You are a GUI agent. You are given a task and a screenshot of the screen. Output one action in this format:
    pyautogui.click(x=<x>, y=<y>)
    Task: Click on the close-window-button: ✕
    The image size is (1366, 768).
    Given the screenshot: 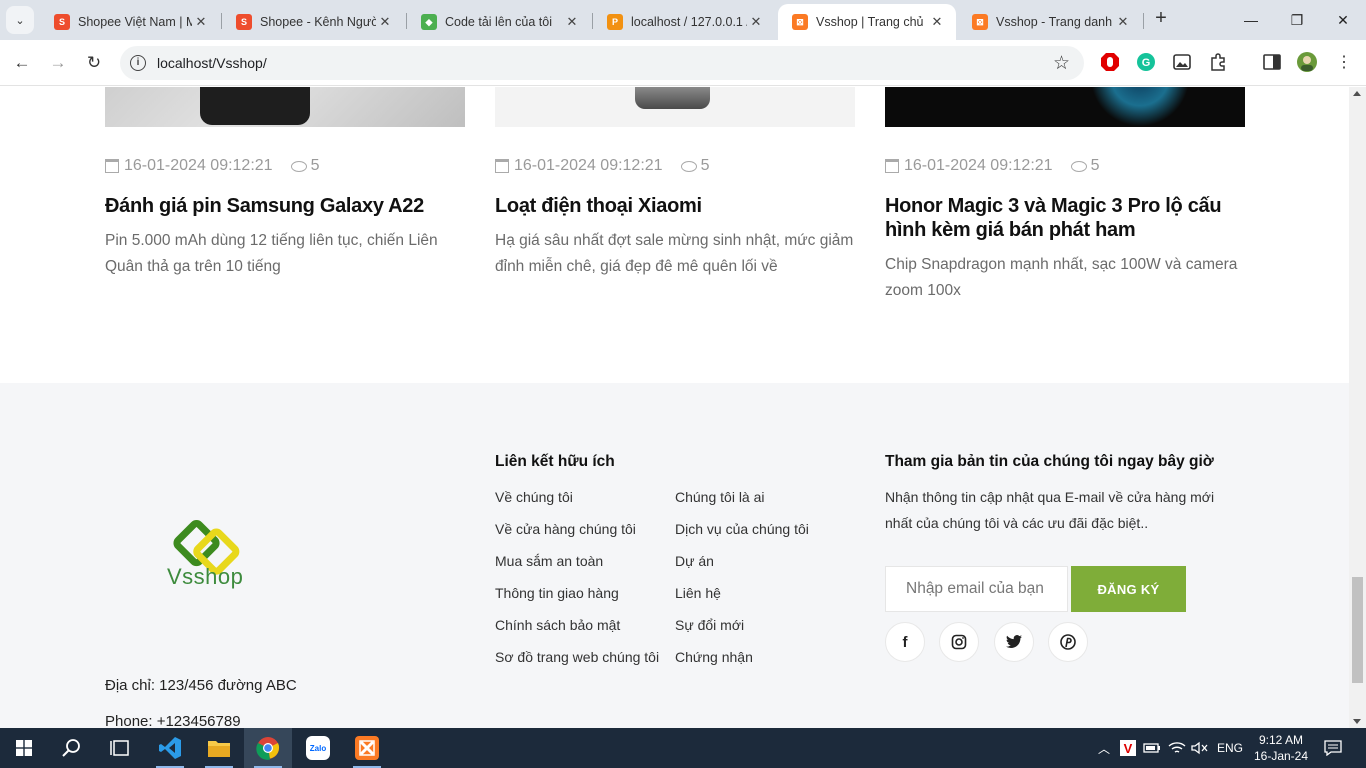 What is the action you would take?
    pyautogui.click(x=1343, y=20)
    